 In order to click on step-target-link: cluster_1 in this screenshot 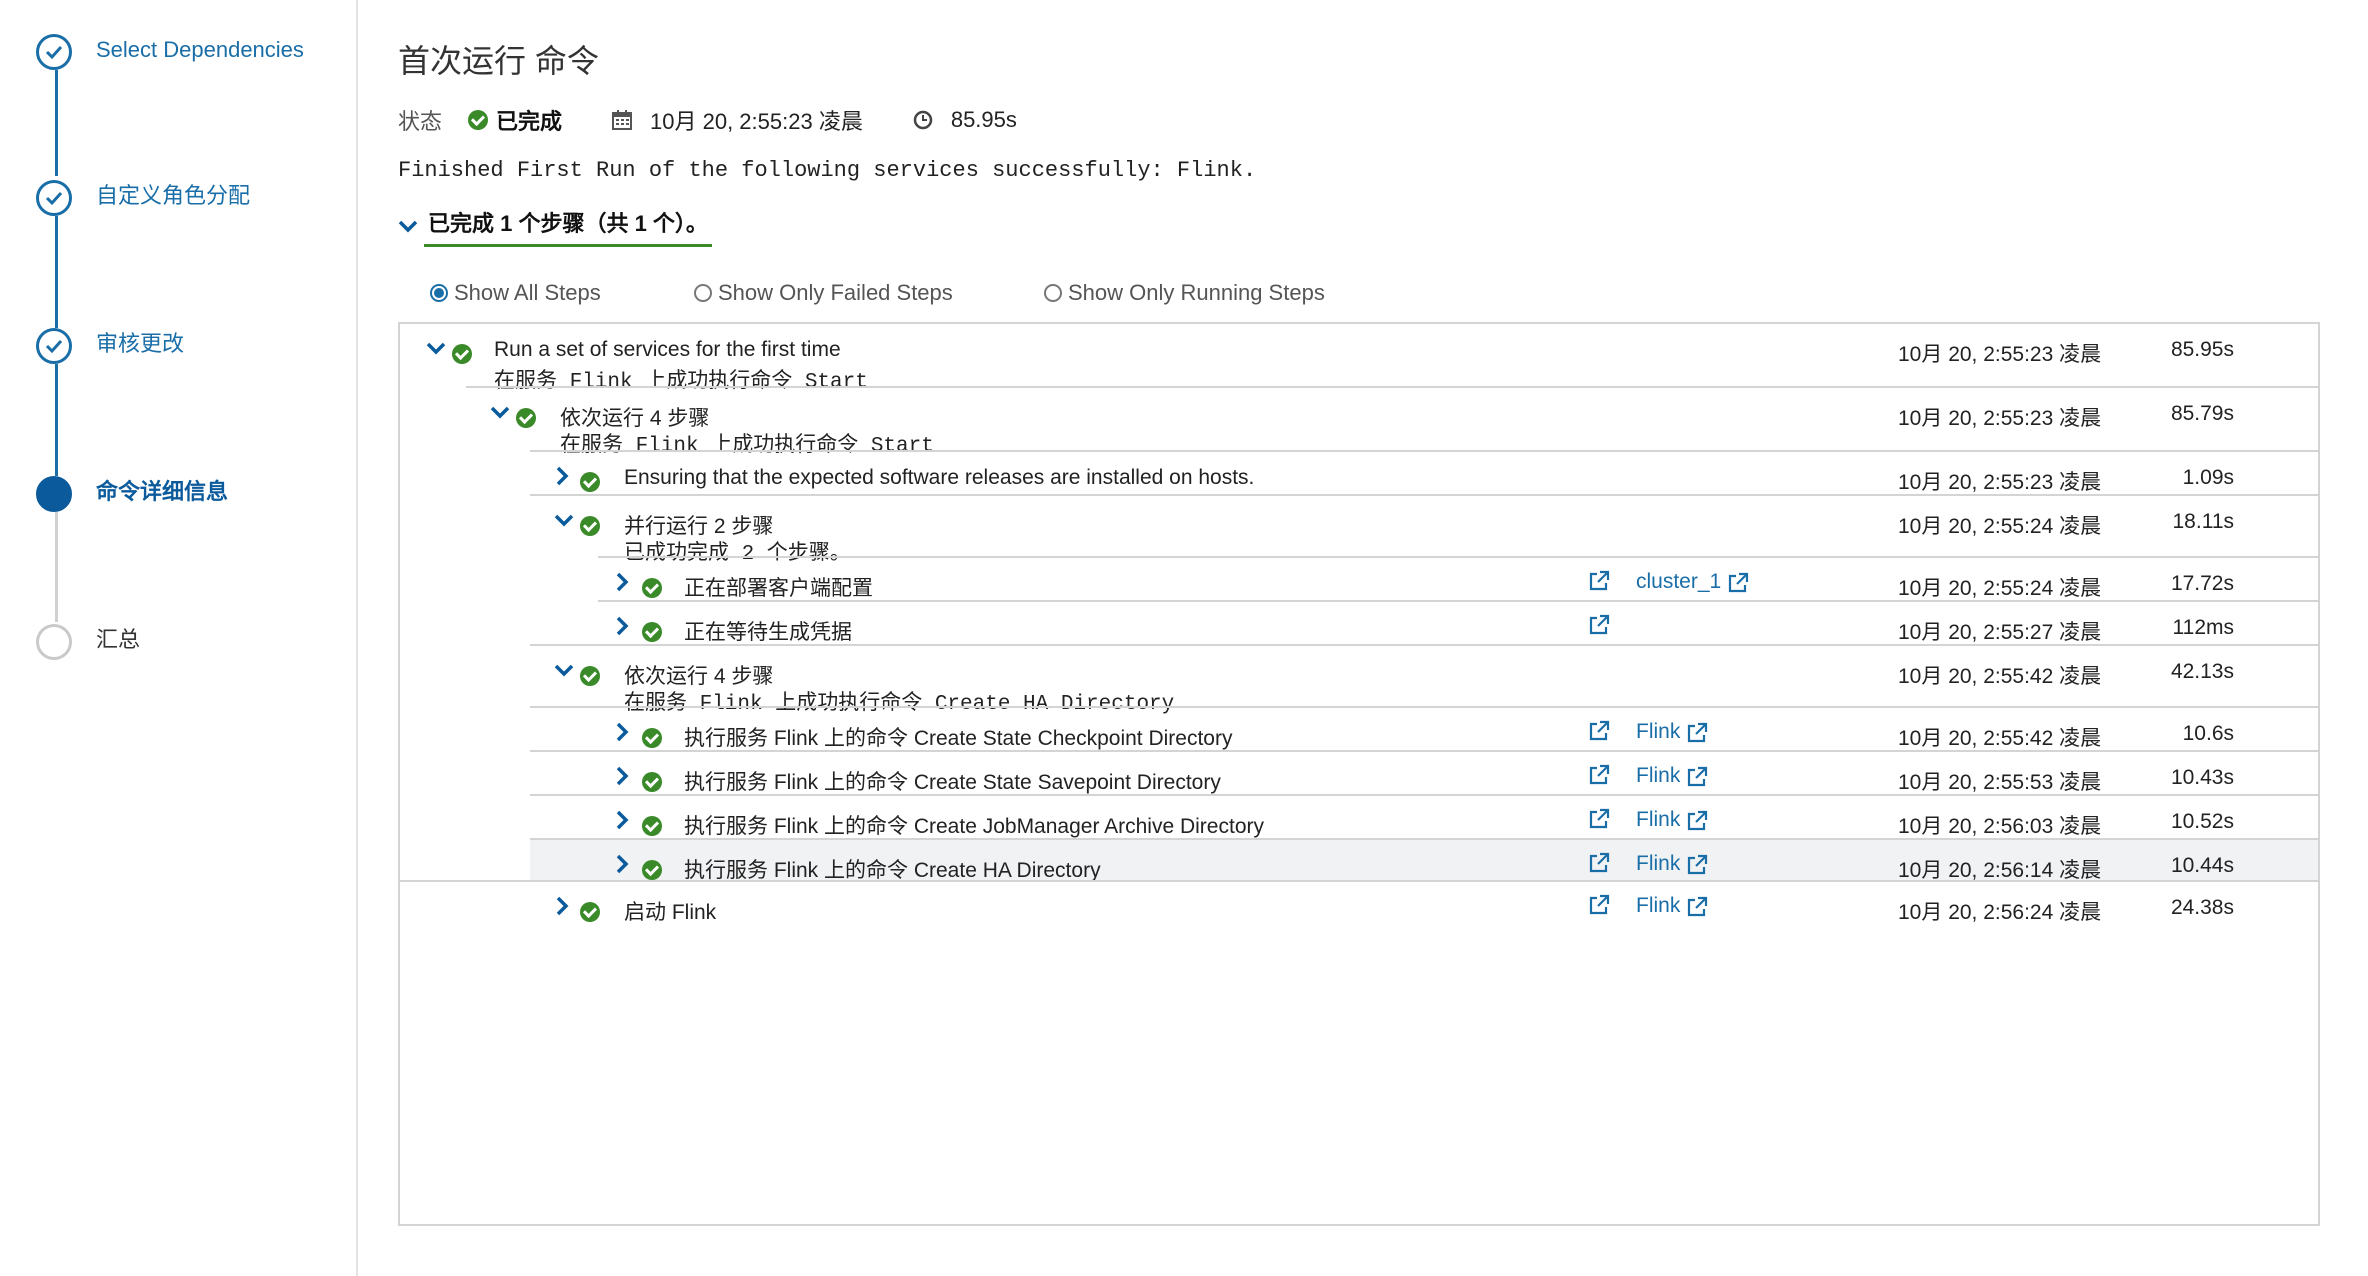, I will do `click(1692, 582)`.